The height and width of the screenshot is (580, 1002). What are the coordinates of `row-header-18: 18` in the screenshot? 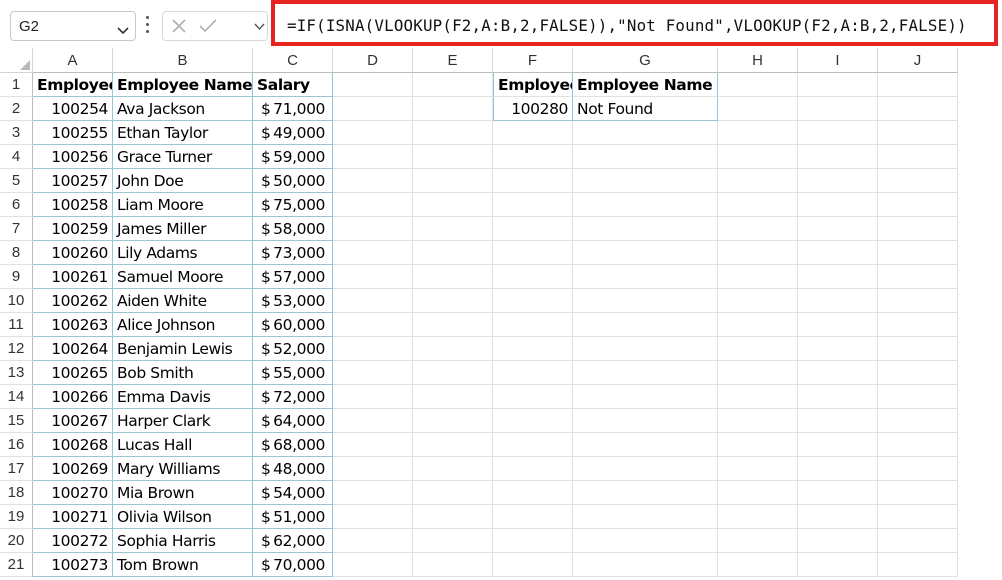 It's located at (16, 493).